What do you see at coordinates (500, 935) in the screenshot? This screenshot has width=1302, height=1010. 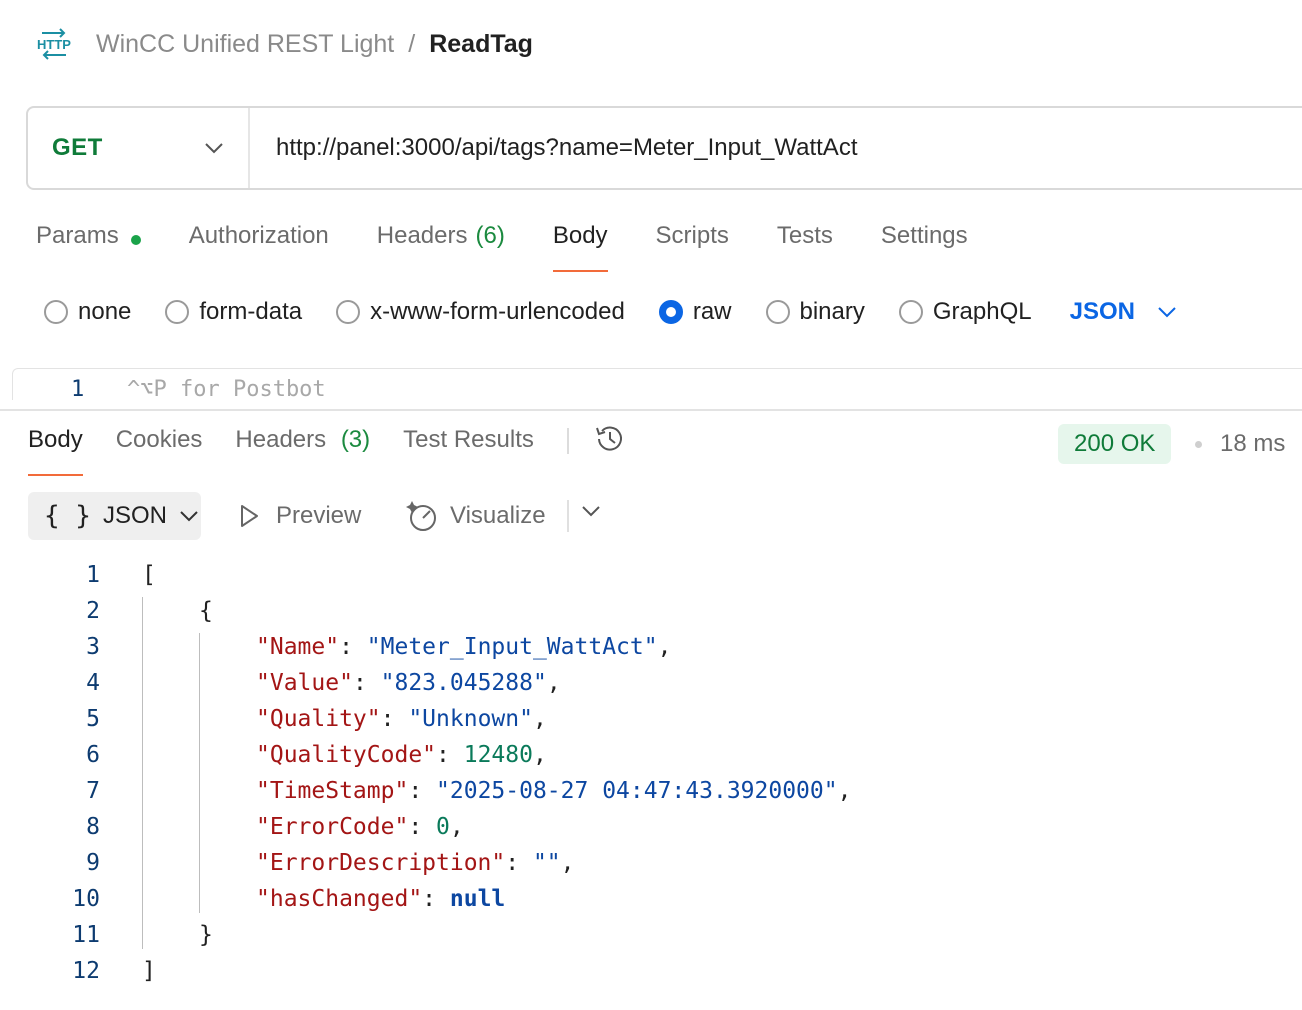 I see `code-line: 11}` at bounding box center [500, 935].